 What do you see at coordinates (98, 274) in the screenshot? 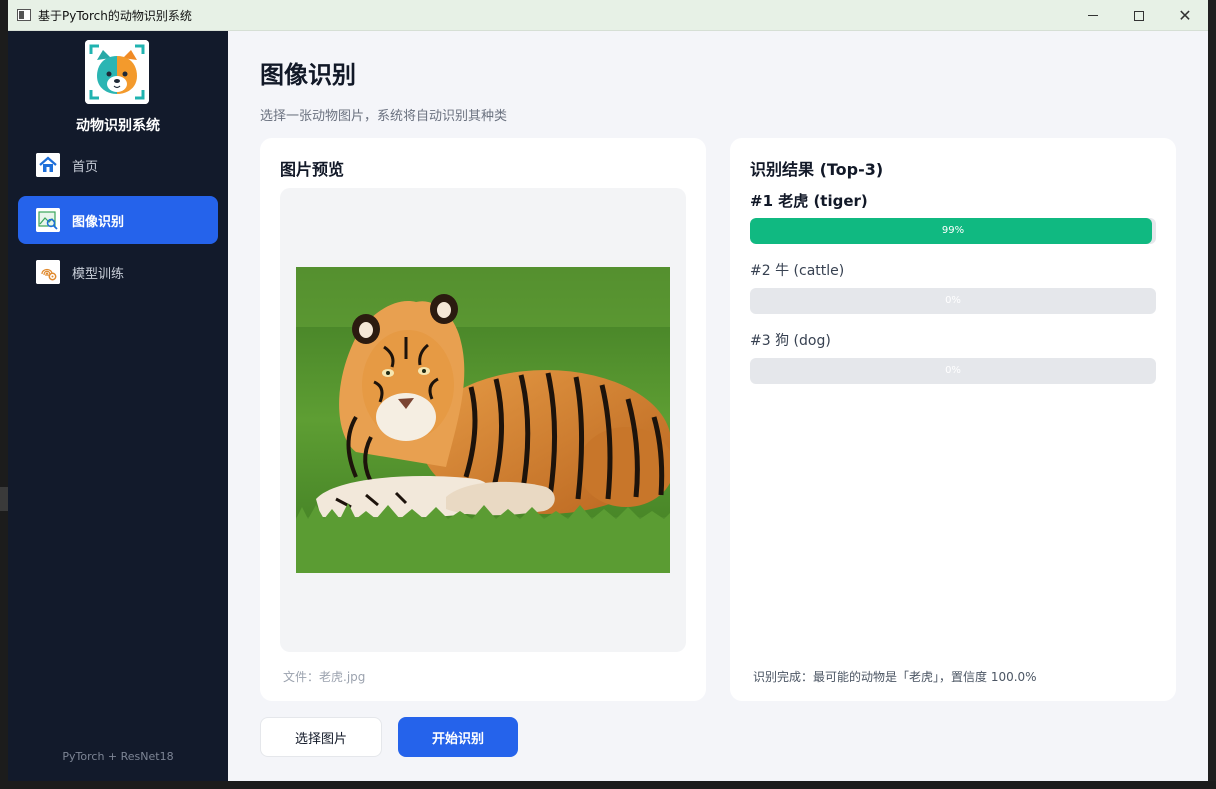
I see `sidebar-item-label: 模型训练` at bounding box center [98, 274].